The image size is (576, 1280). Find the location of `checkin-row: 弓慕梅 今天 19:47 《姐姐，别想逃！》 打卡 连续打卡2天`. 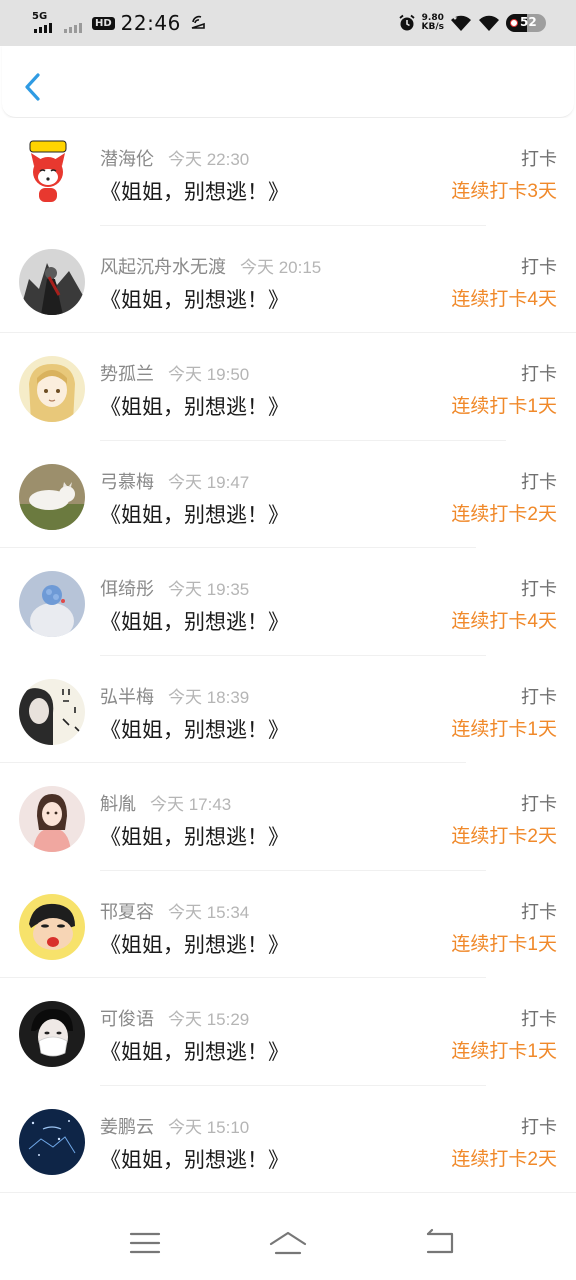

checkin-row: 弓慕梅 今天 19:47 《姐姐，别想逃！》 打卡 连续打卡2天 is located at coordinates (288, 494).